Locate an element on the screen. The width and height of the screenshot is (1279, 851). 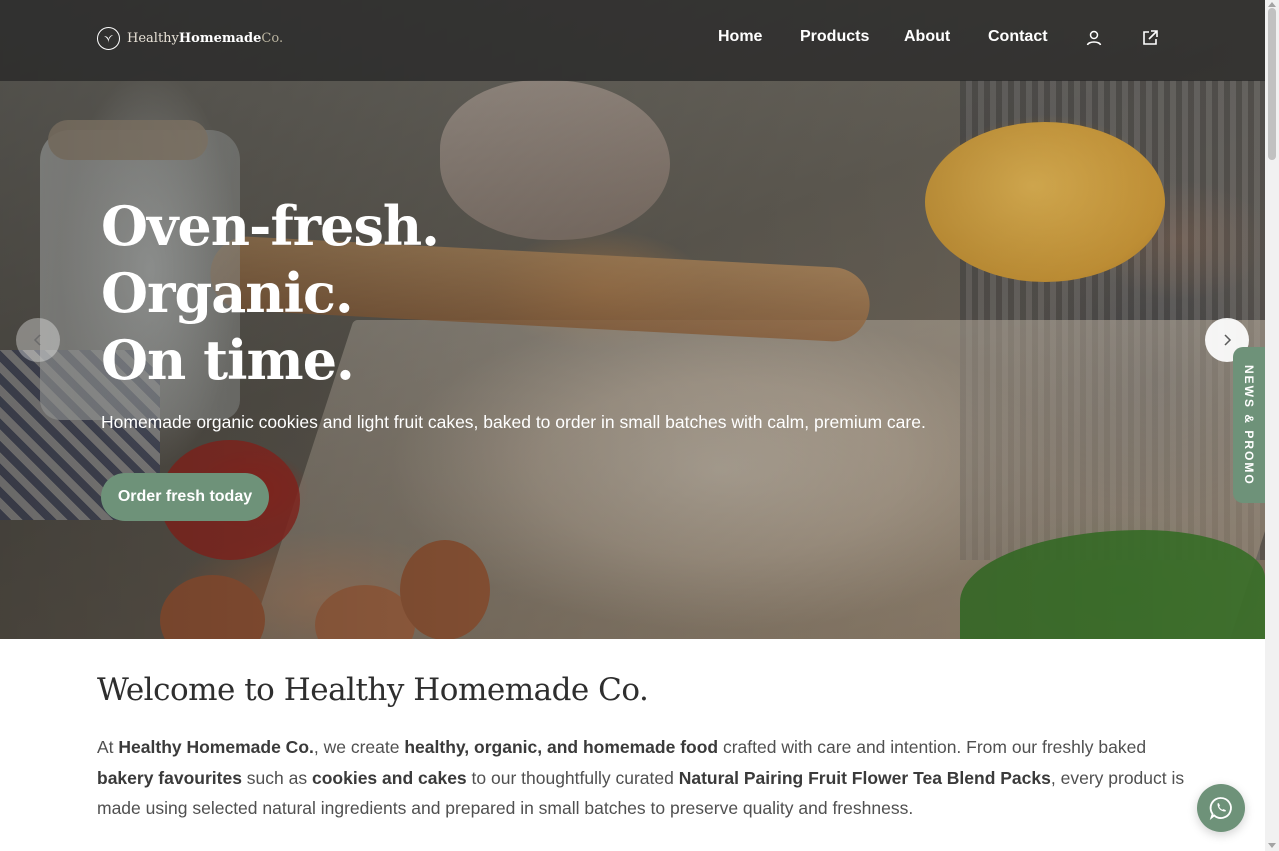
order-fresh-button: Order fresh today is located at coordinates (185, 497).